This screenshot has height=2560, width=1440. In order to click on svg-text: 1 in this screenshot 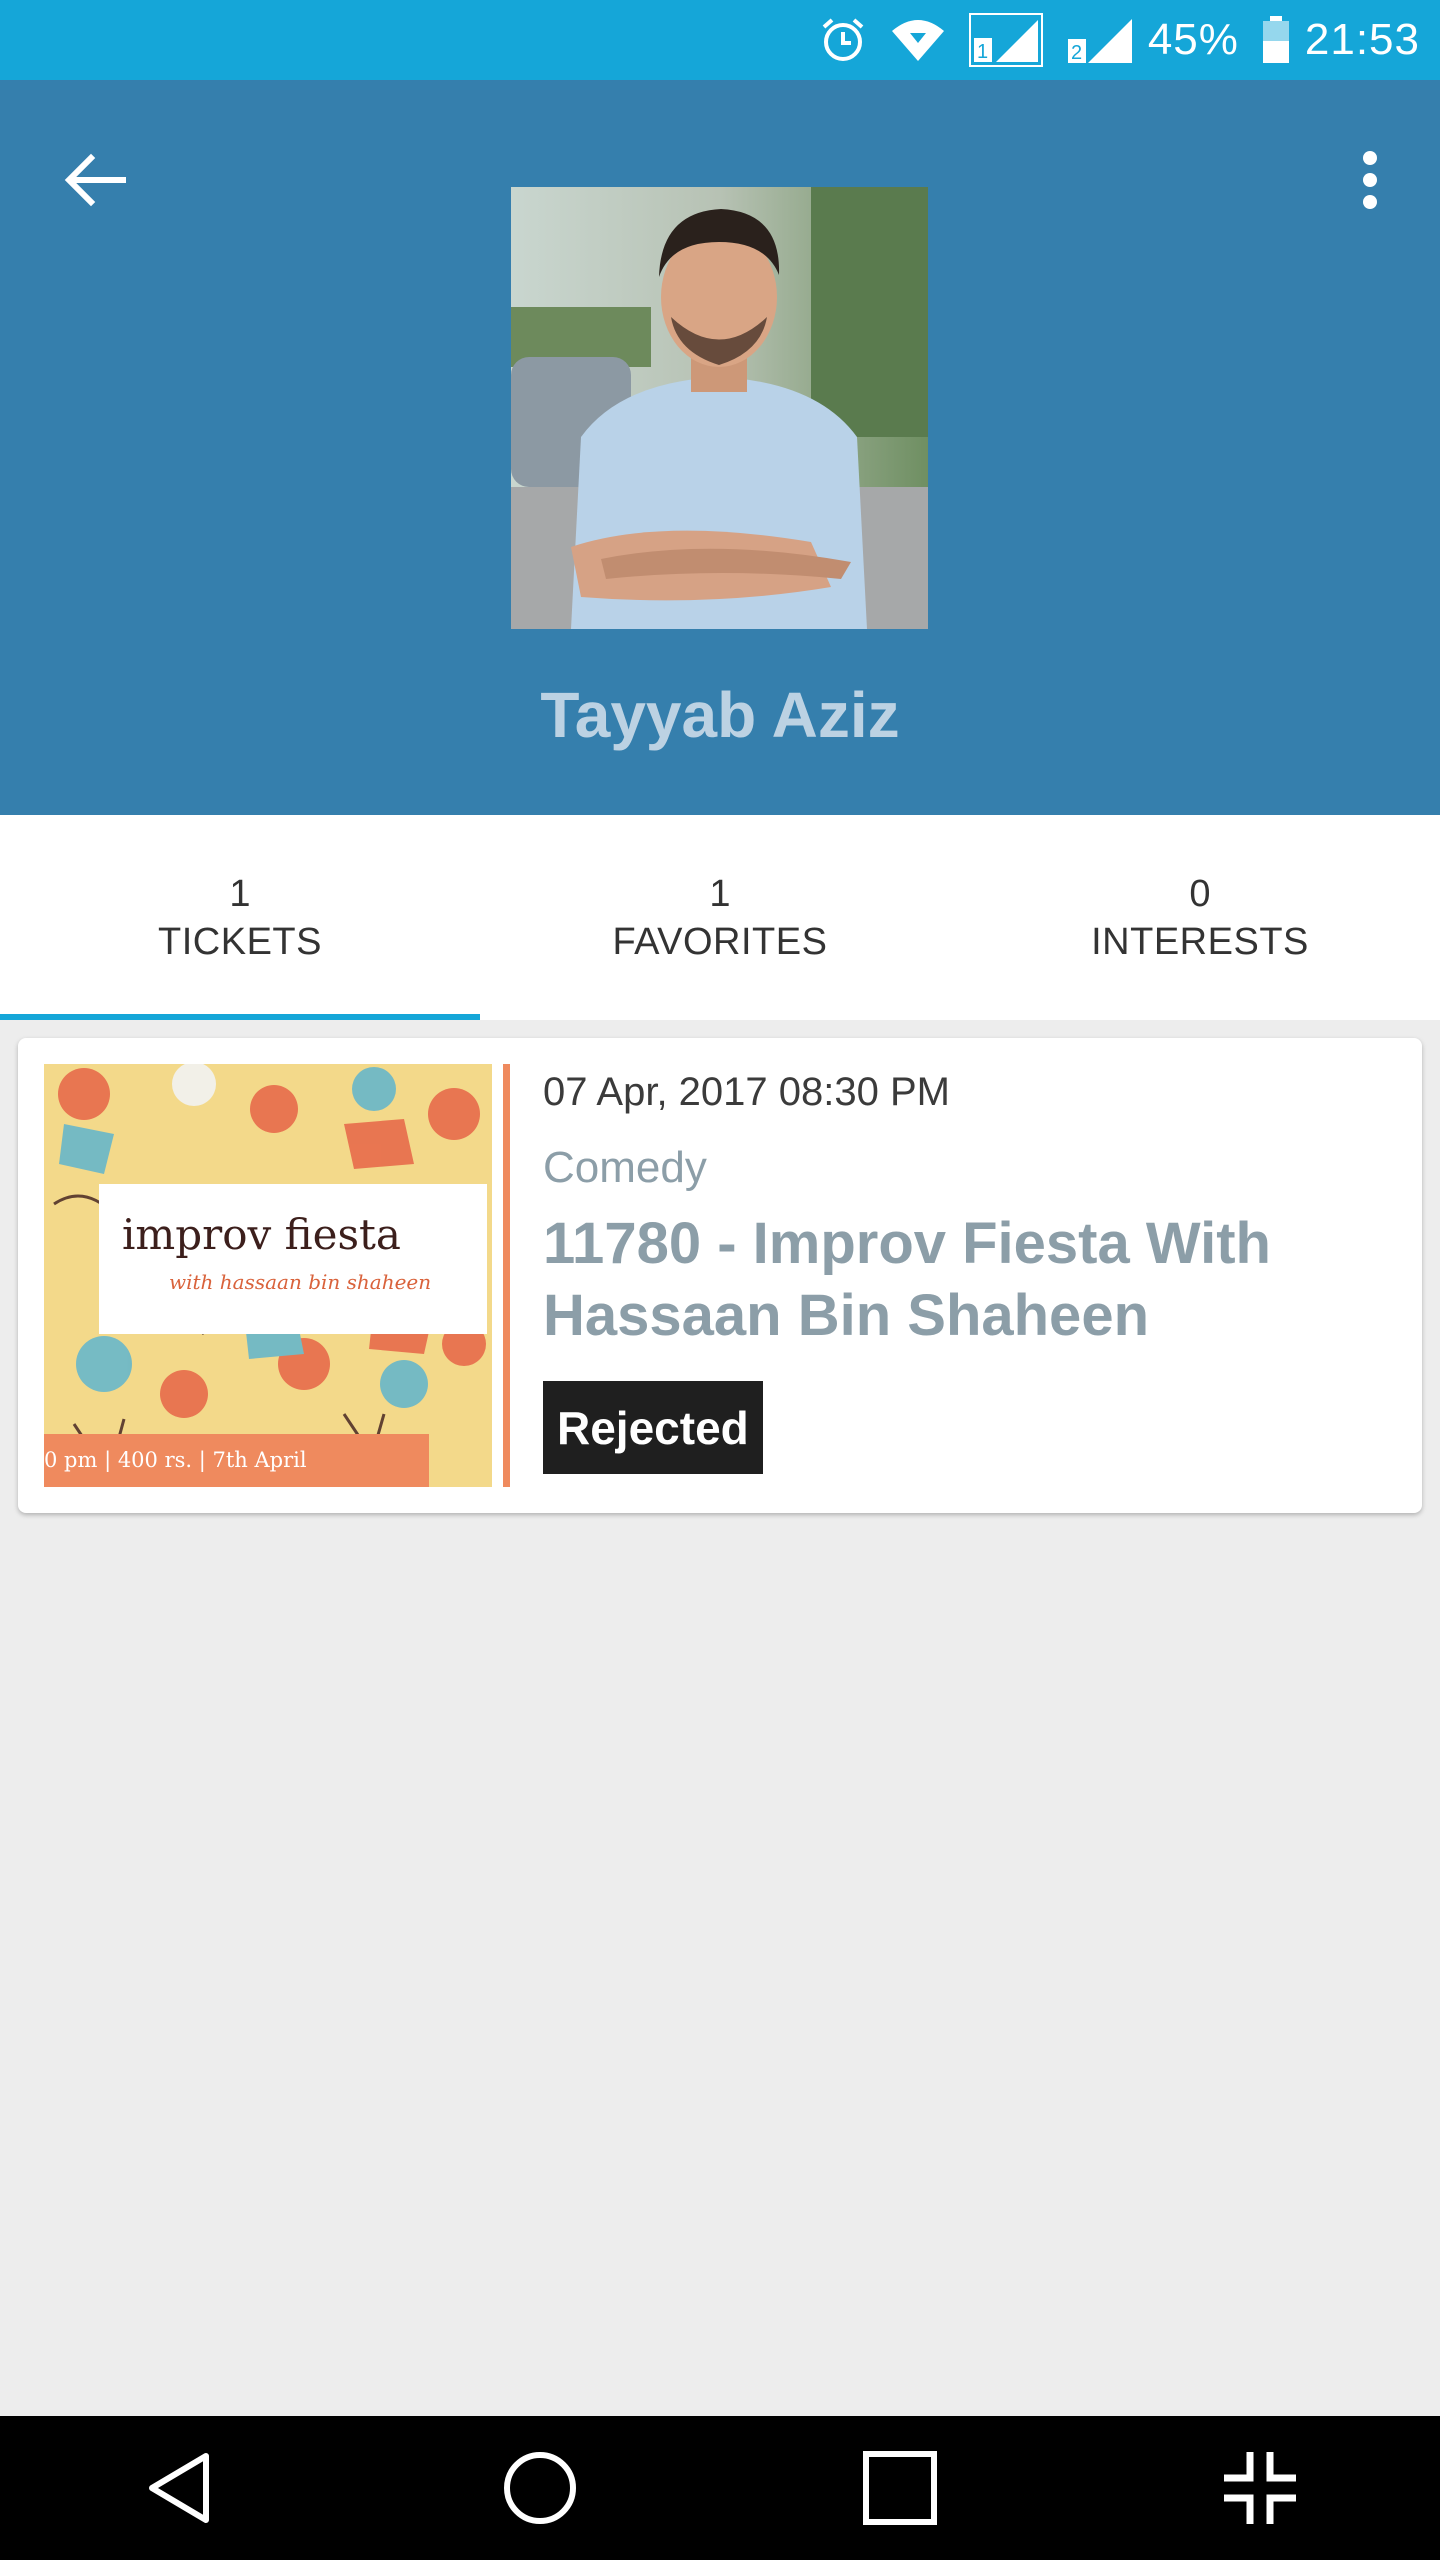, I will do `click(982, 52)`.